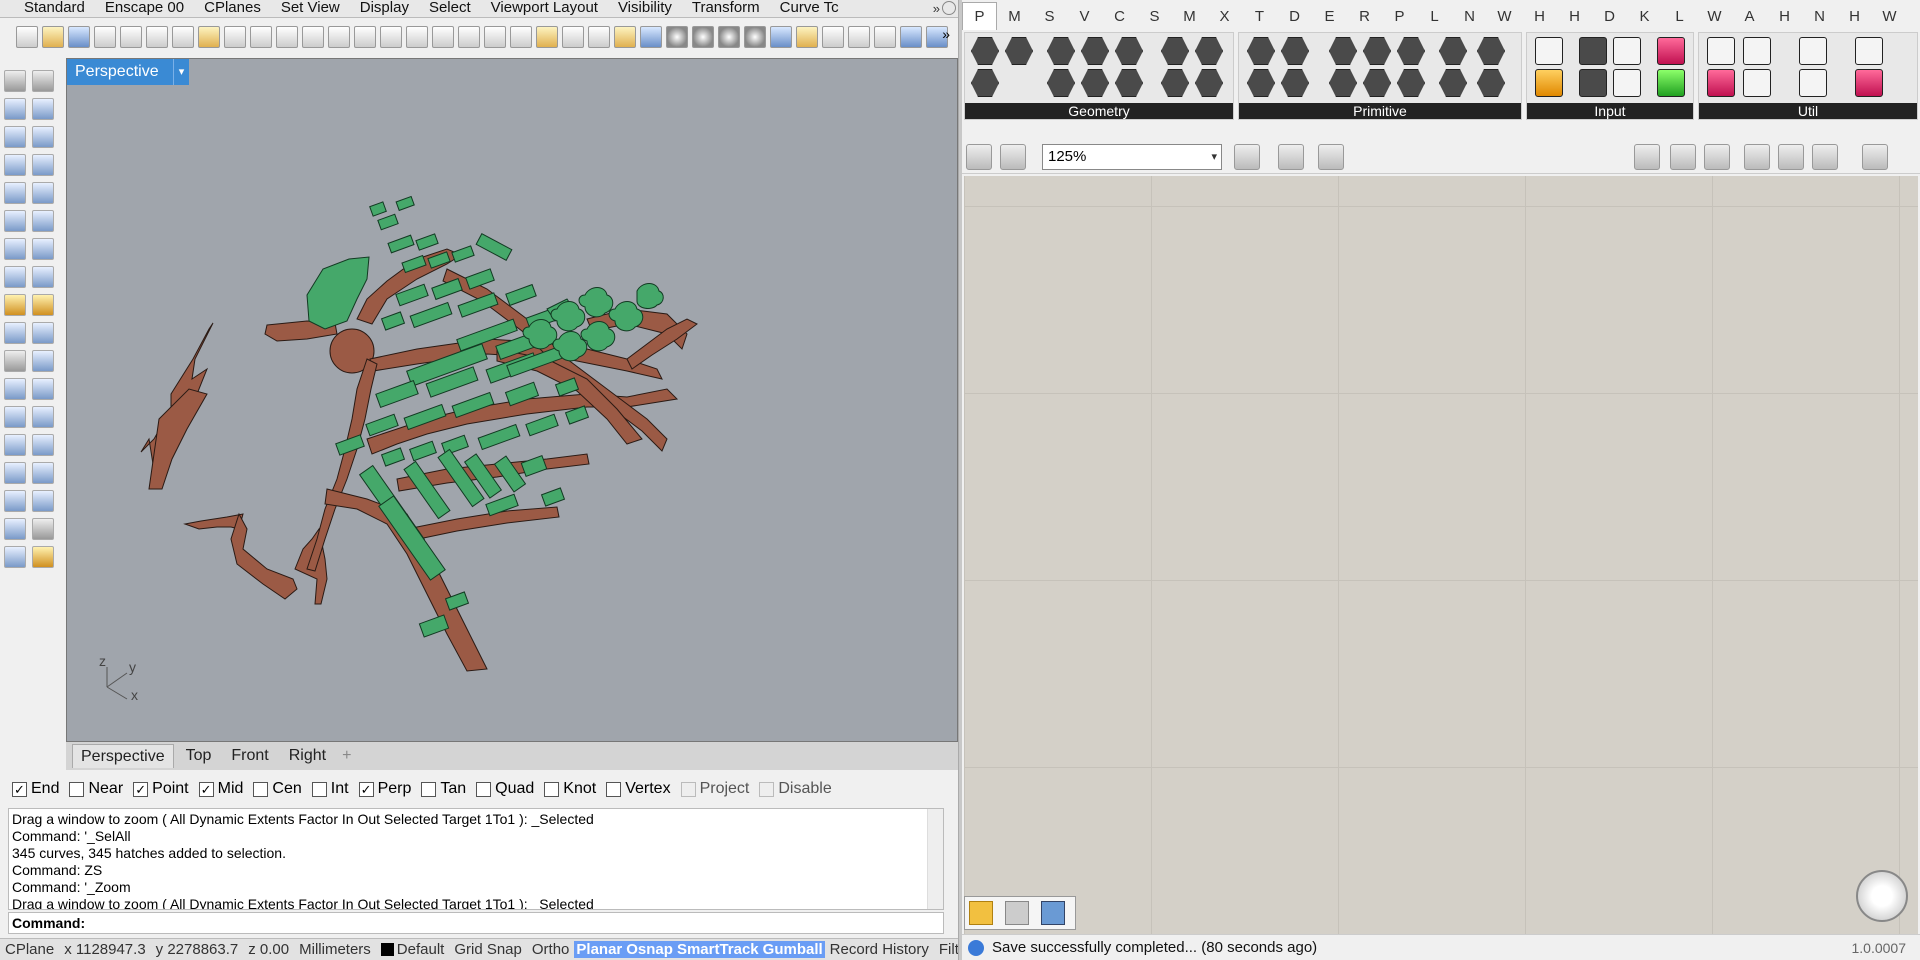 This screenshot has height=960, width=1920. I want to click on gh-tab-9: D, so click(1294, 16).